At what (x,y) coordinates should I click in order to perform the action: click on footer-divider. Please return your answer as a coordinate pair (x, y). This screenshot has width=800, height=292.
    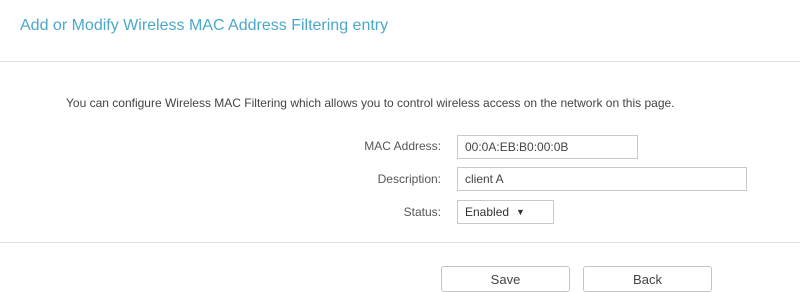
    Looking at the image, I should click on (400, 242).